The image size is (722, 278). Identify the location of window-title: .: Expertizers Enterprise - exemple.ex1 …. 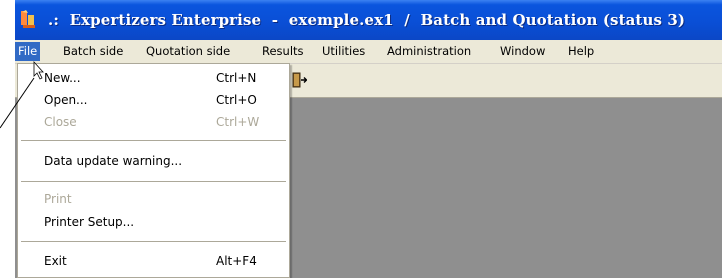
(367, 20).